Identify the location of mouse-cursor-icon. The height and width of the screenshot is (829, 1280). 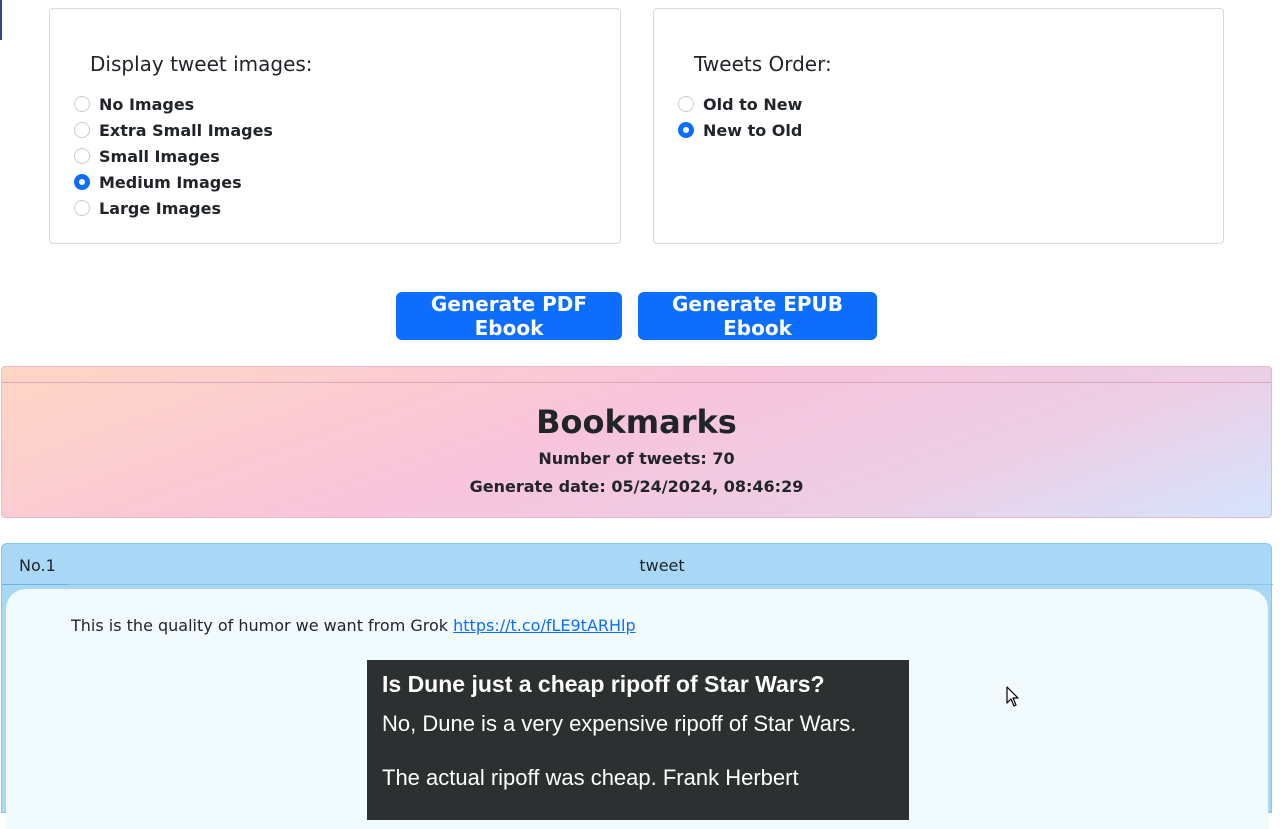
(1012, 696).